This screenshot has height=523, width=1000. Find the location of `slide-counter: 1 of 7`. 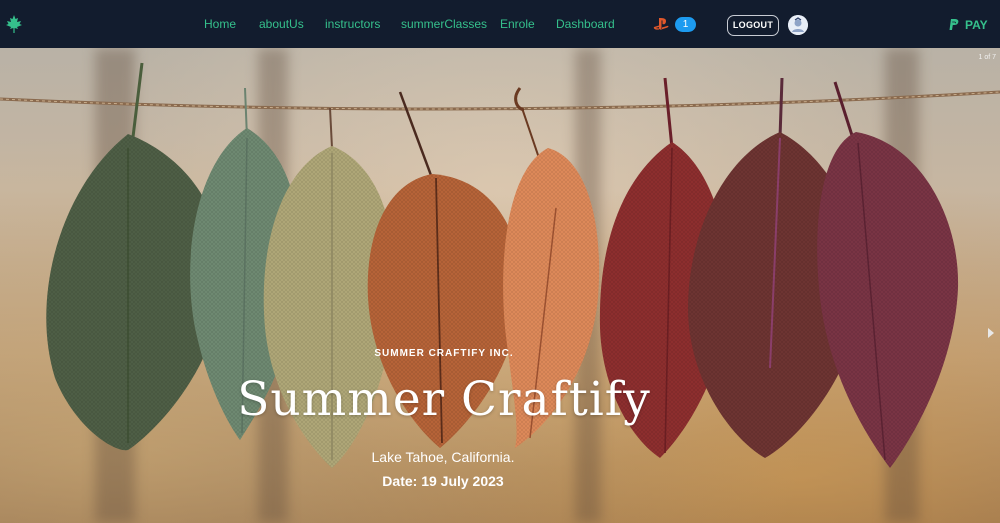

slide-counter: 1 of 7 is located at coordinates (987, 57).